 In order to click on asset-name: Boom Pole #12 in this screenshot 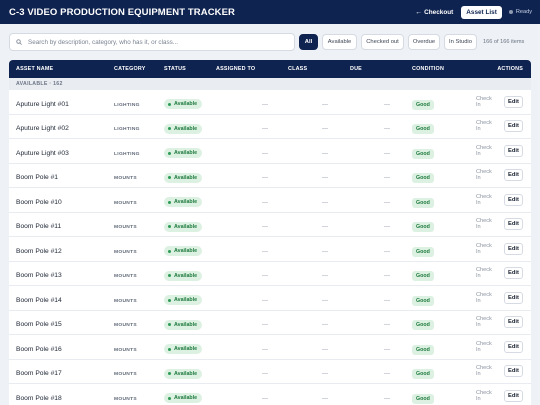, I will do `click(39, 251)`.